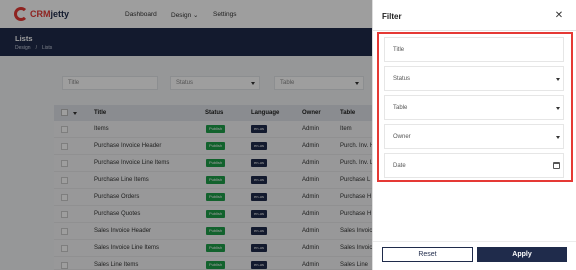 This screenshot has width=576, height=270. I want to click on title-filter-placeholder: Title, so click(399, 50).